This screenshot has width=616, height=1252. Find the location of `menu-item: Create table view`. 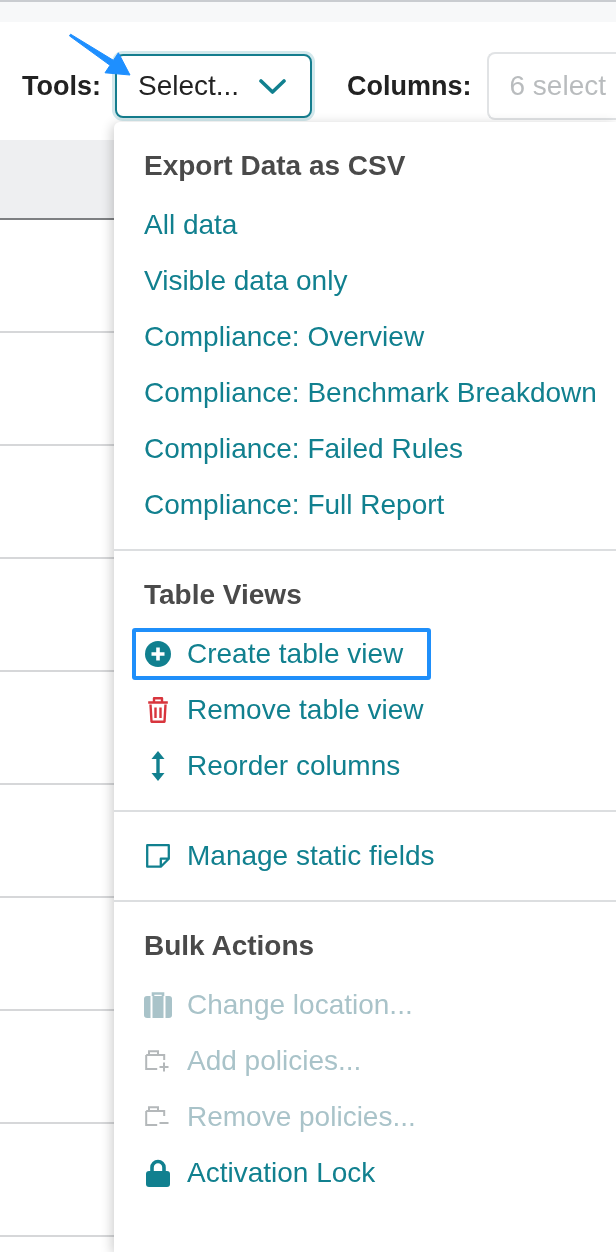

menu-item: Create table view is located at coordinates (282, 654).